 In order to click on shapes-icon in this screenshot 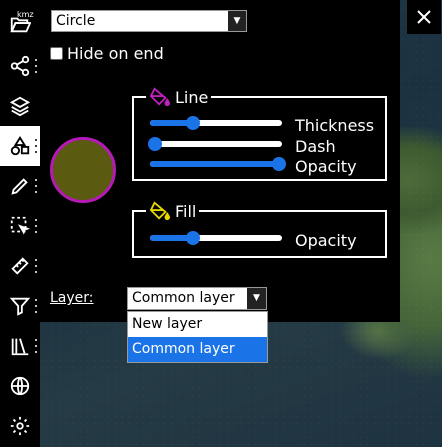, I will do `click(20, 146)`.